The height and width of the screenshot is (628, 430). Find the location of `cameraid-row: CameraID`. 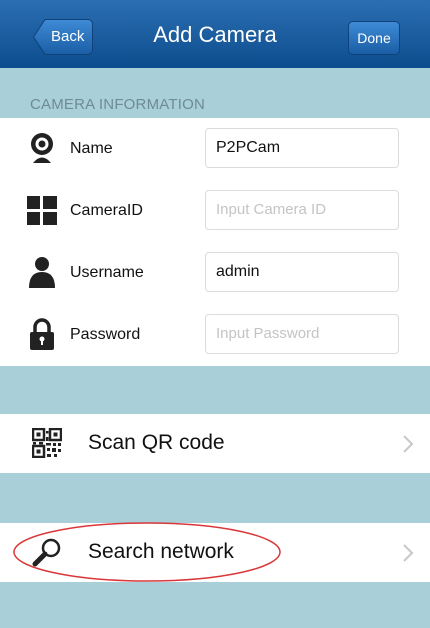

cameraid-row: CameraID is located at coordinates (215, 211).